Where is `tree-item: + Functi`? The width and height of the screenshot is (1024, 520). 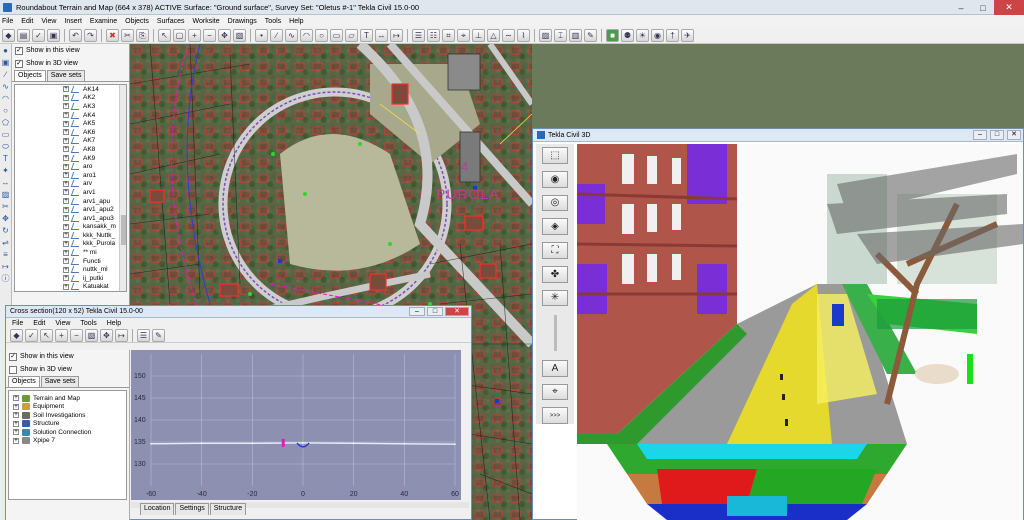
tree-item: + Functi is located at coordinates (70, 261).